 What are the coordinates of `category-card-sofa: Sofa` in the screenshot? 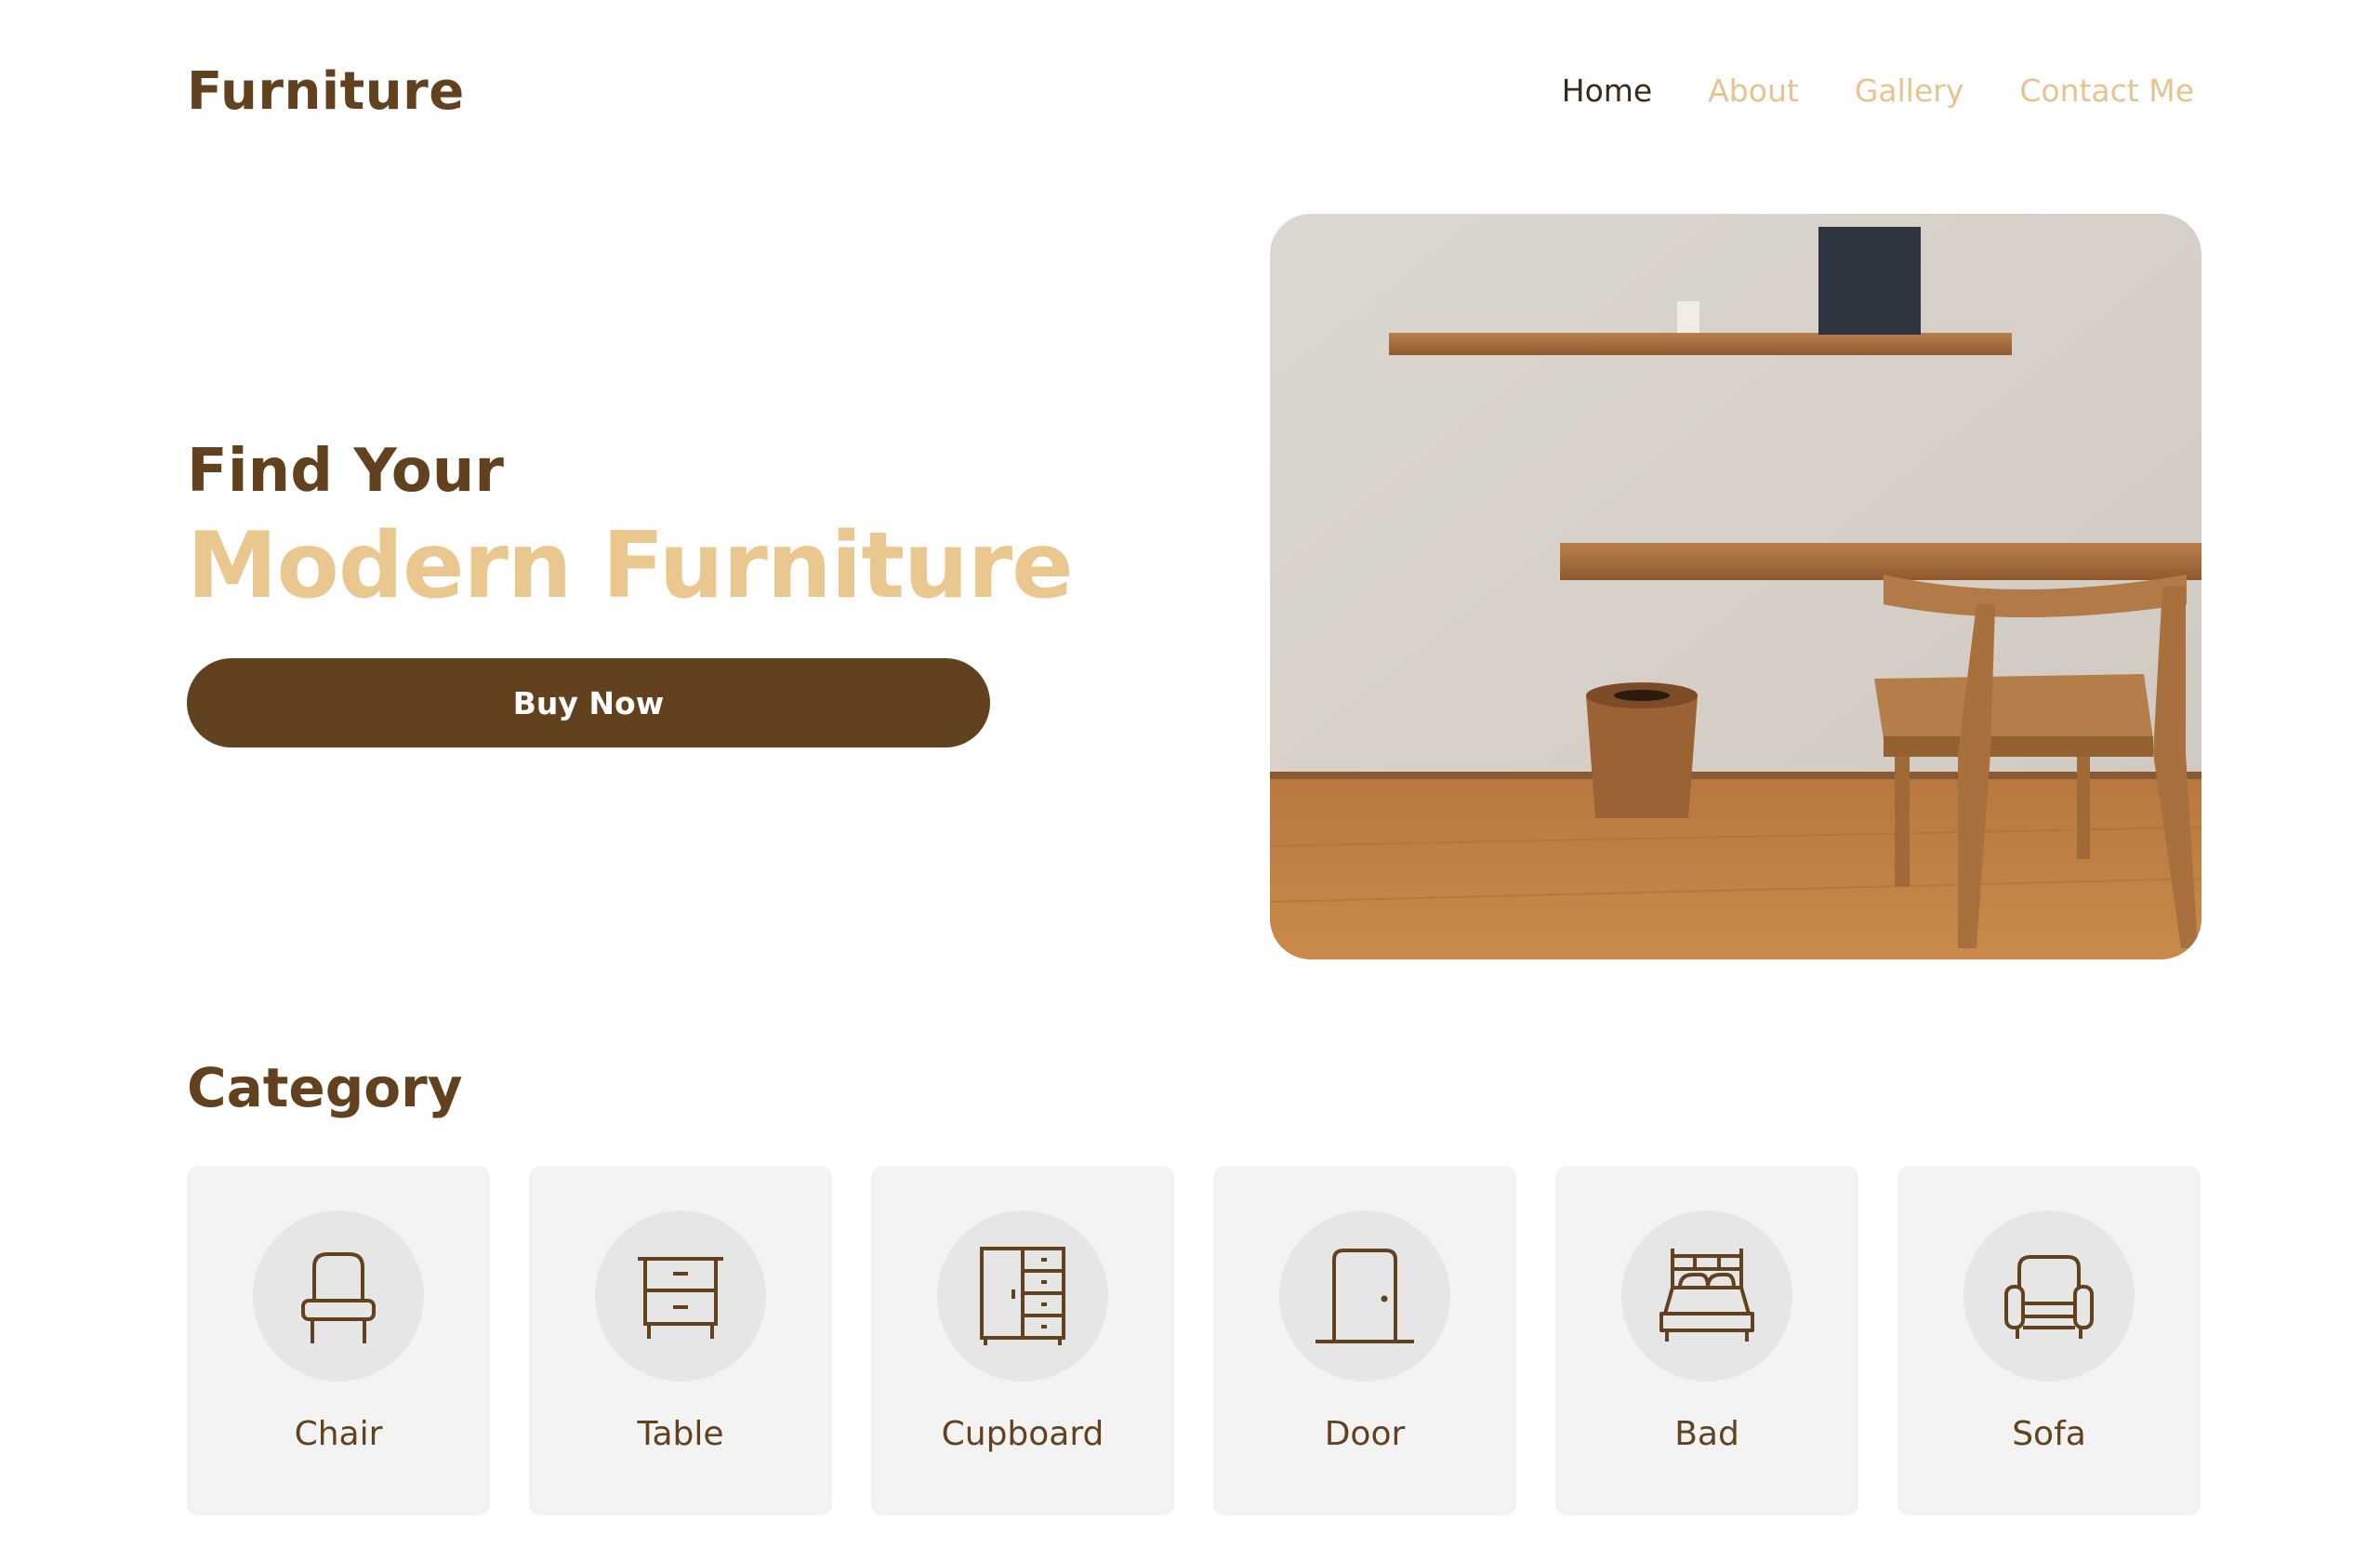 It's located at (2049, 1340).